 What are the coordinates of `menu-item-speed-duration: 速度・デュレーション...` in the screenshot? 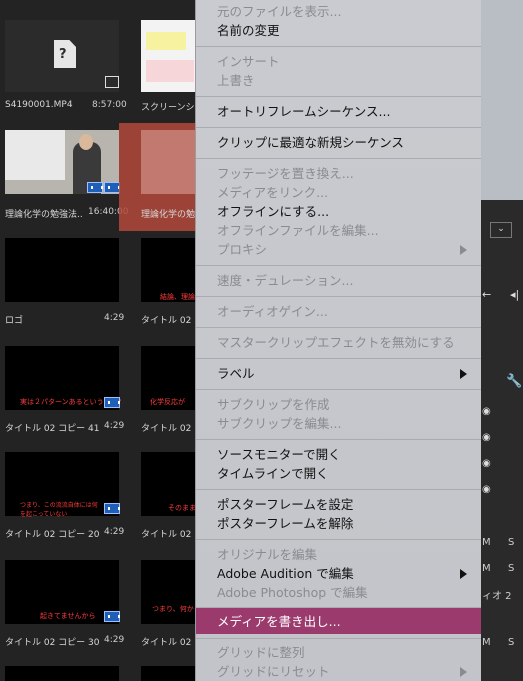 It's located at (285, 281).